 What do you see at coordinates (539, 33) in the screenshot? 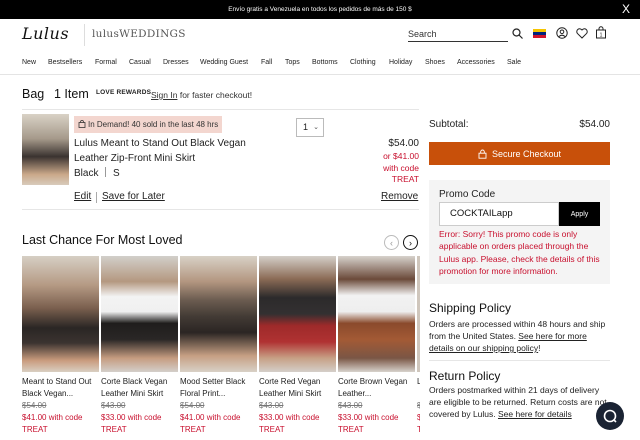
I see `venezuela-flag-icon` at bounding box center [539, 33].